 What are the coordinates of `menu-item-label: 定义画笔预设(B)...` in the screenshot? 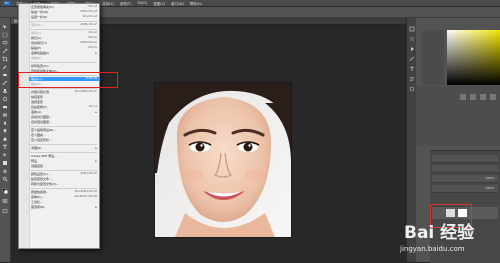 It's located at (44, 130).